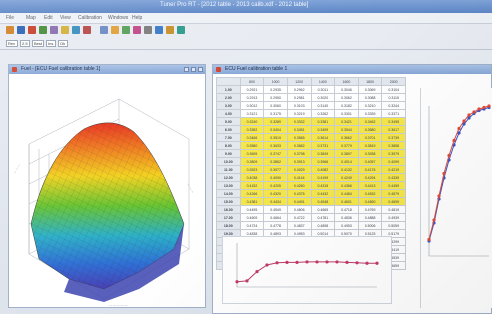 This screenshot has height=314, width=492. What do you see at coordinates (346, 217) in the screenshot?
I see `table-cell: 0.4836` at bounding box center [346, 217].